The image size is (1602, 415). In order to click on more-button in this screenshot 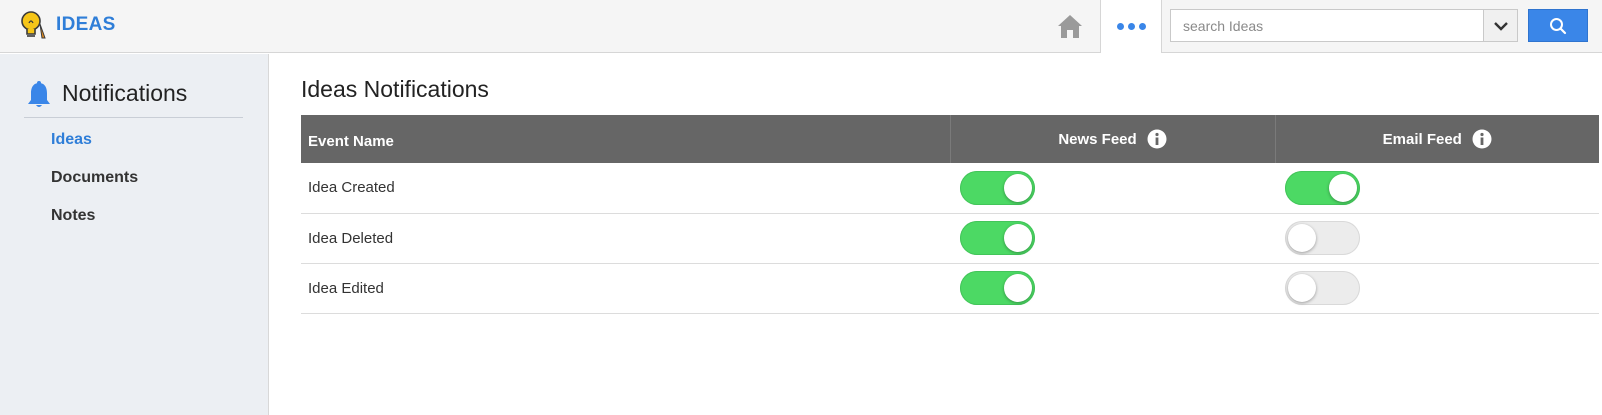, I will do `click(1131, 26)`.